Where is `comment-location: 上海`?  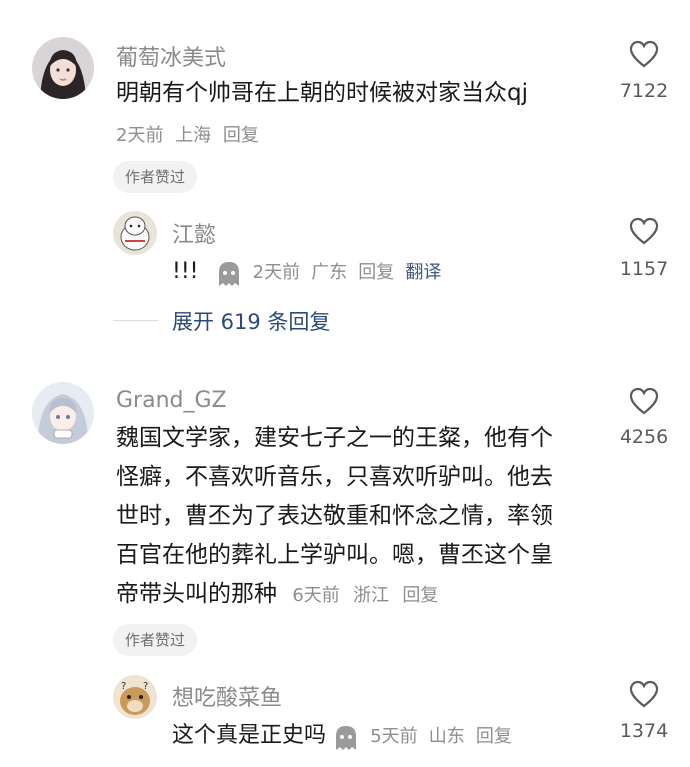
comment-location: 上海 is located at coordinates (193, 135).